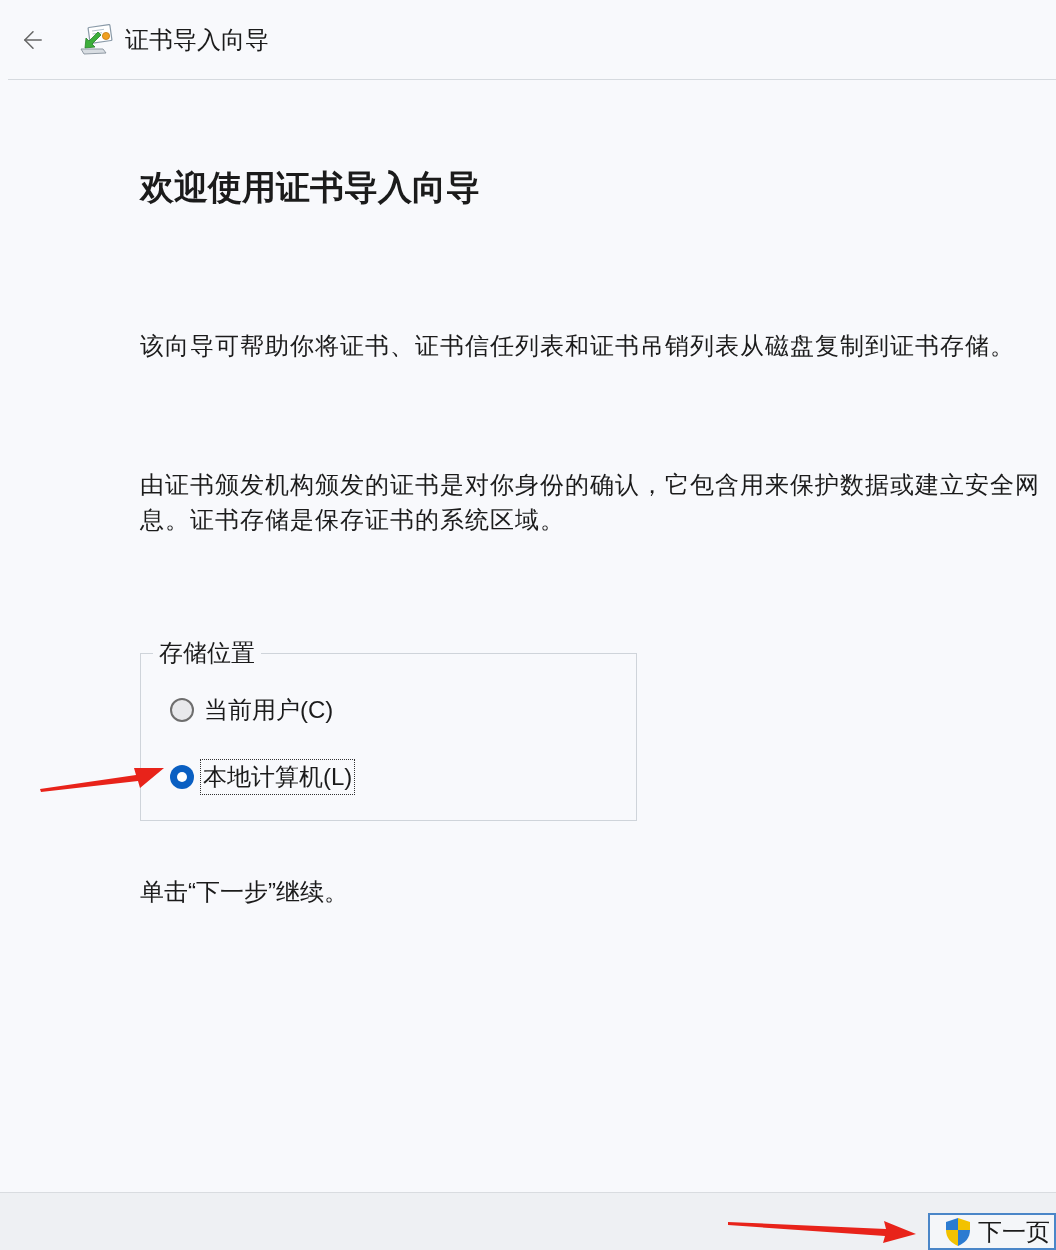 Image resolution: width=1056 pixels, height=1250 pixels. What do you see at coordinates (207, 653) in the screenshot?
I see `group-legend: 存储位置` at bounding box center [207, 653].